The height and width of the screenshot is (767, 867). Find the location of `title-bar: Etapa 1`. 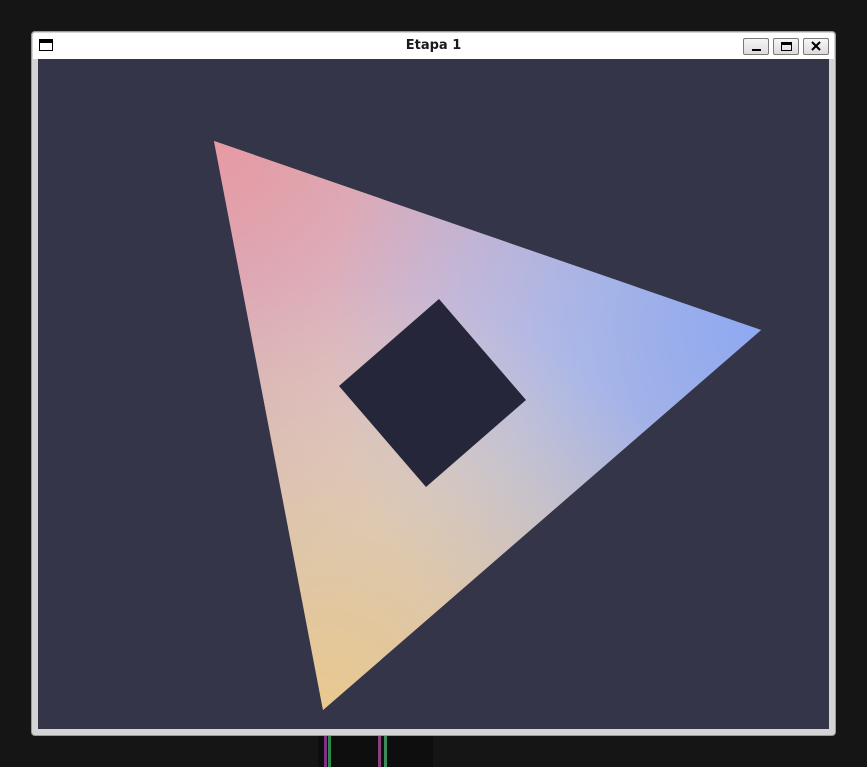

title-bar: Etapa 1 is located at coordinates (433, 46).